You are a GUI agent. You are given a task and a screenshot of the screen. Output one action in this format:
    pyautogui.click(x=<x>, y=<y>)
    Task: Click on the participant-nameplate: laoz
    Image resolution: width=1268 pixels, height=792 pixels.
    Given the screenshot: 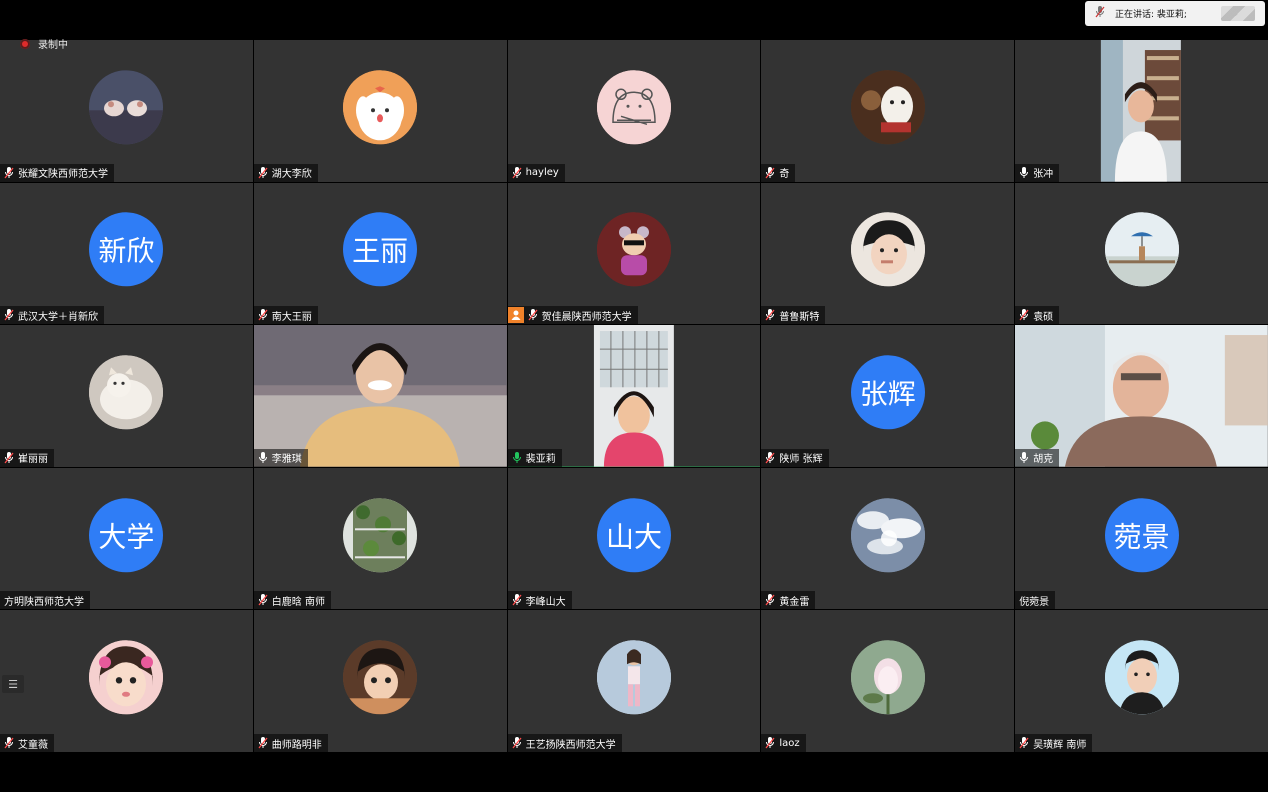 What is the action you would take?
    pyautogui.click(x=783, y=743)
    